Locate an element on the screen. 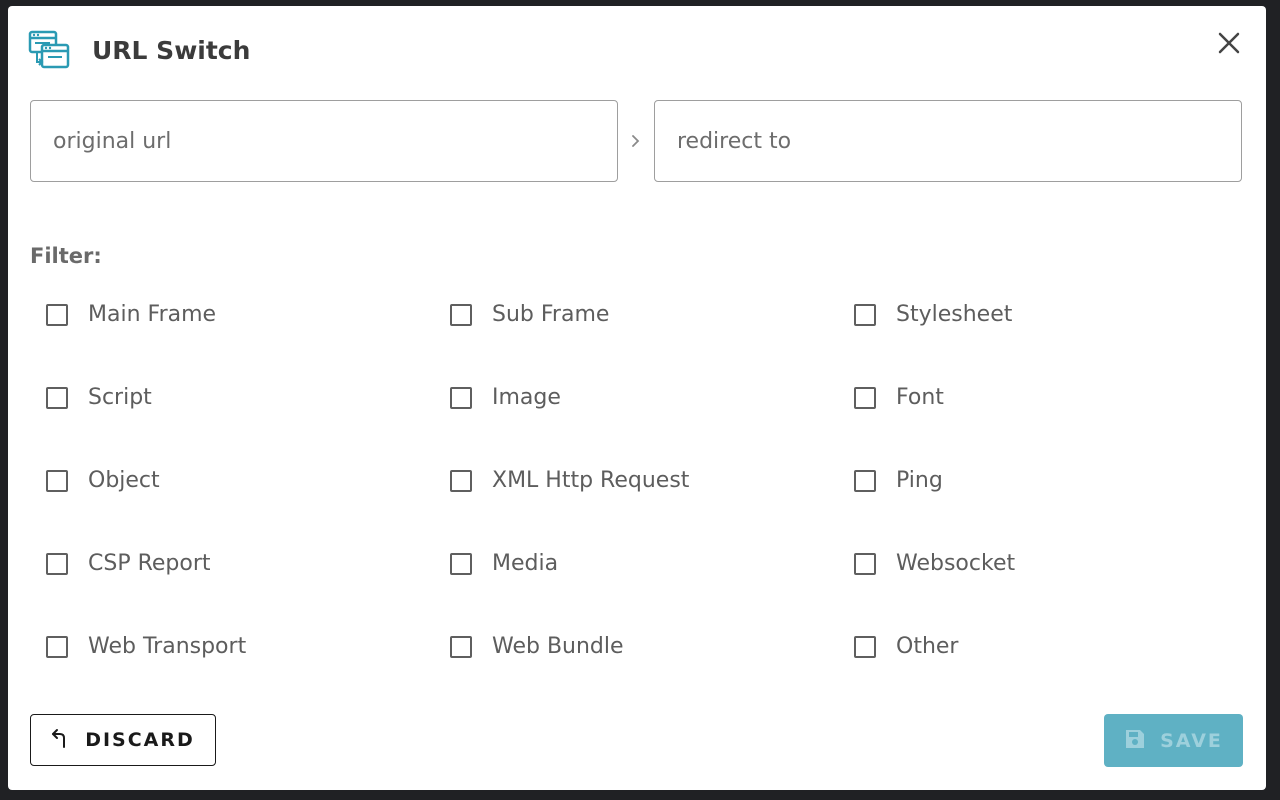  filter-option-label: Font is located at coordinates (920, 397).